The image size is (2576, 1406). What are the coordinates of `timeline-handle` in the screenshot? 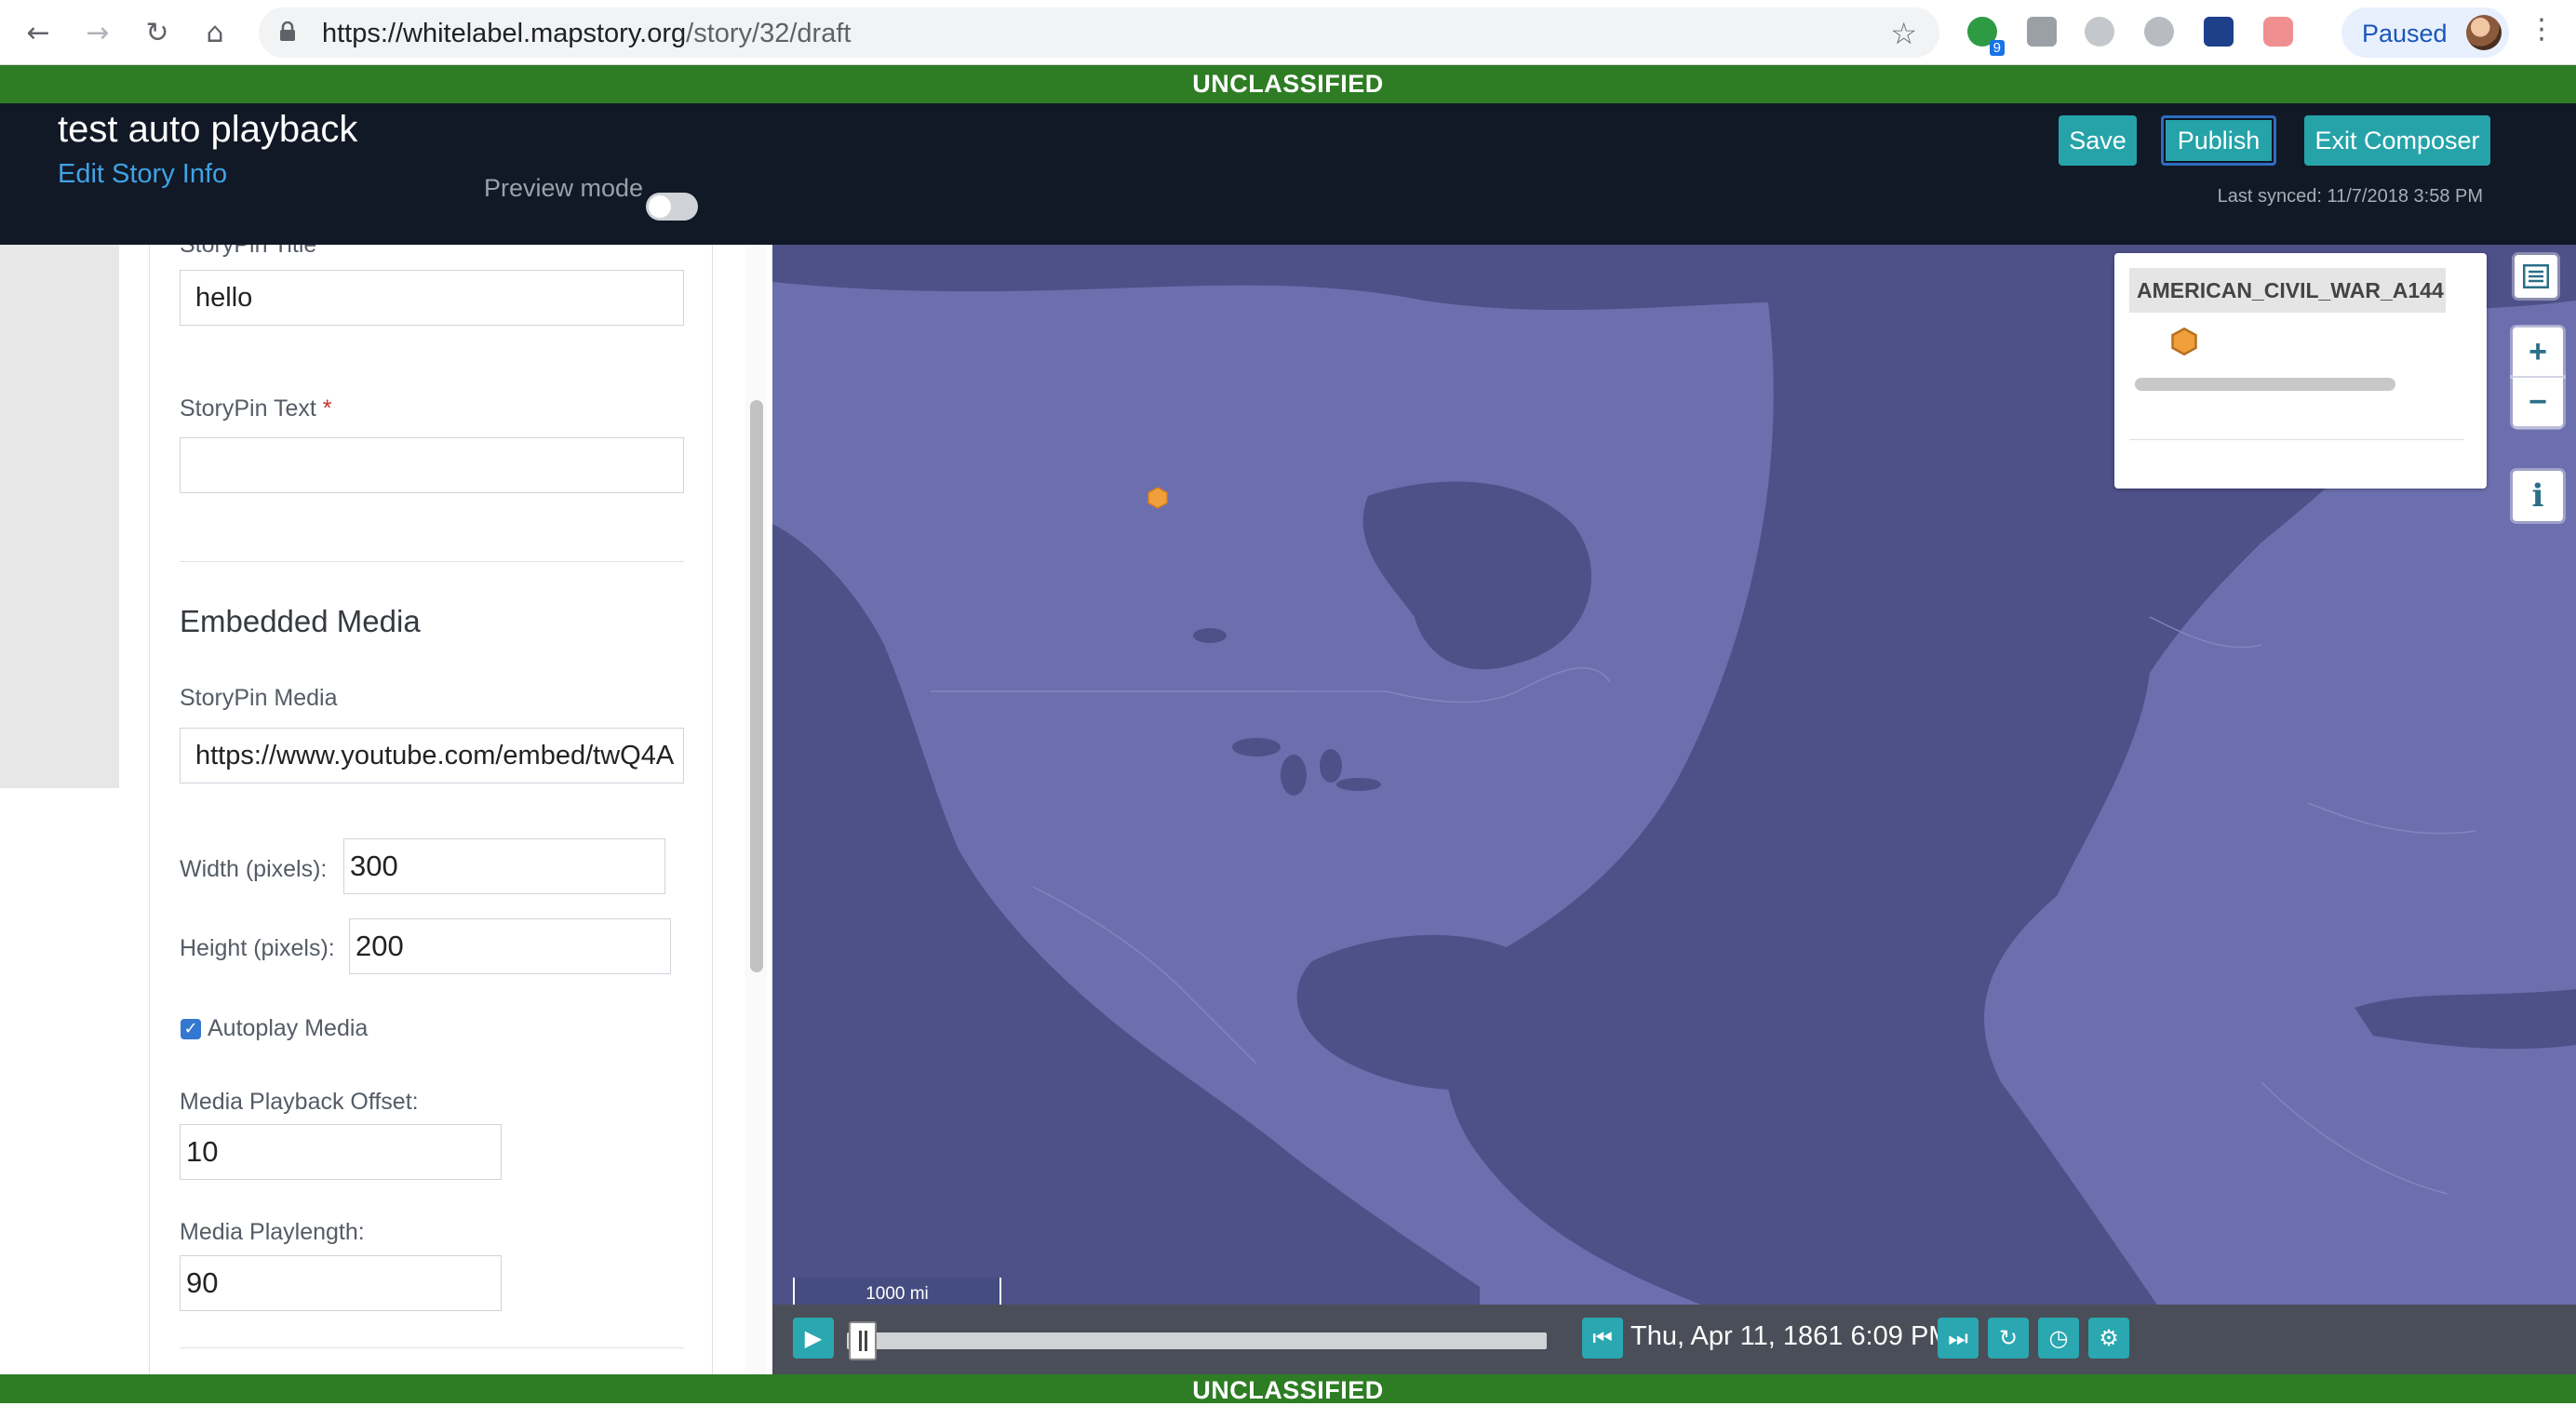 It's located at (863, 1340).